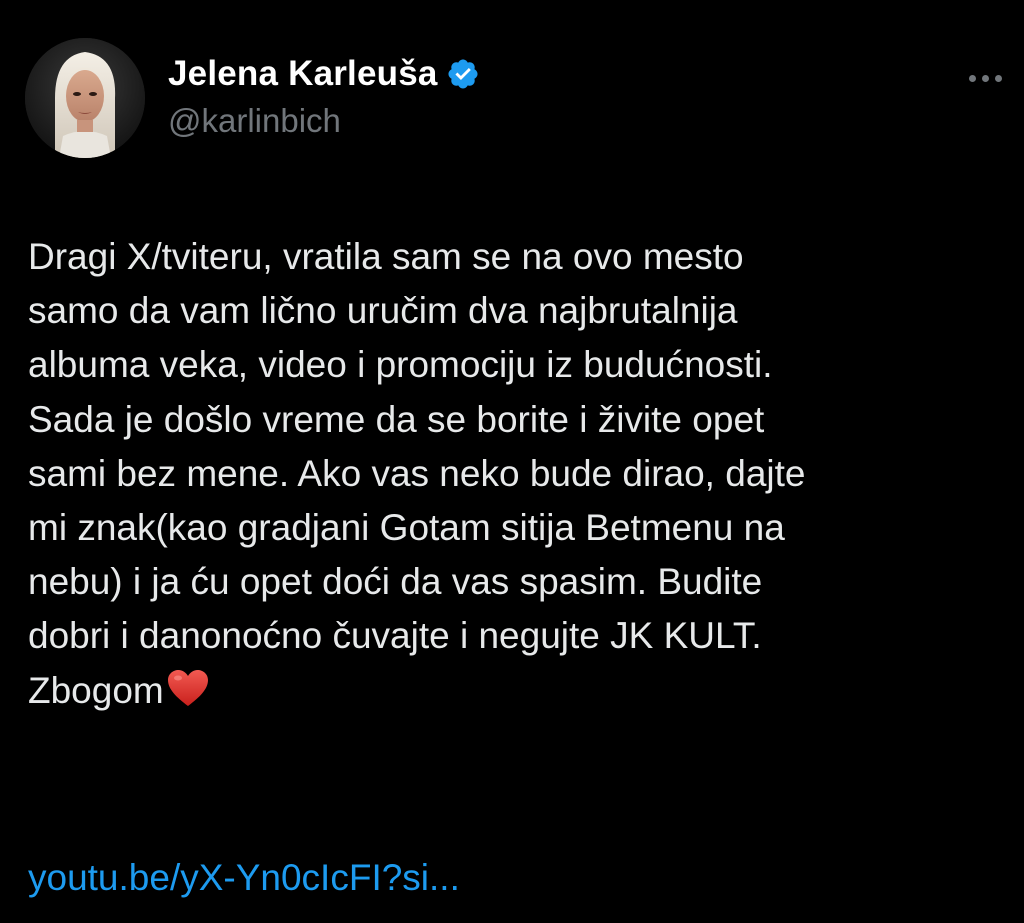 The image size is (1024, 923). I want to click on author-display-name: Jelena Karleuša, so click(303, 74).